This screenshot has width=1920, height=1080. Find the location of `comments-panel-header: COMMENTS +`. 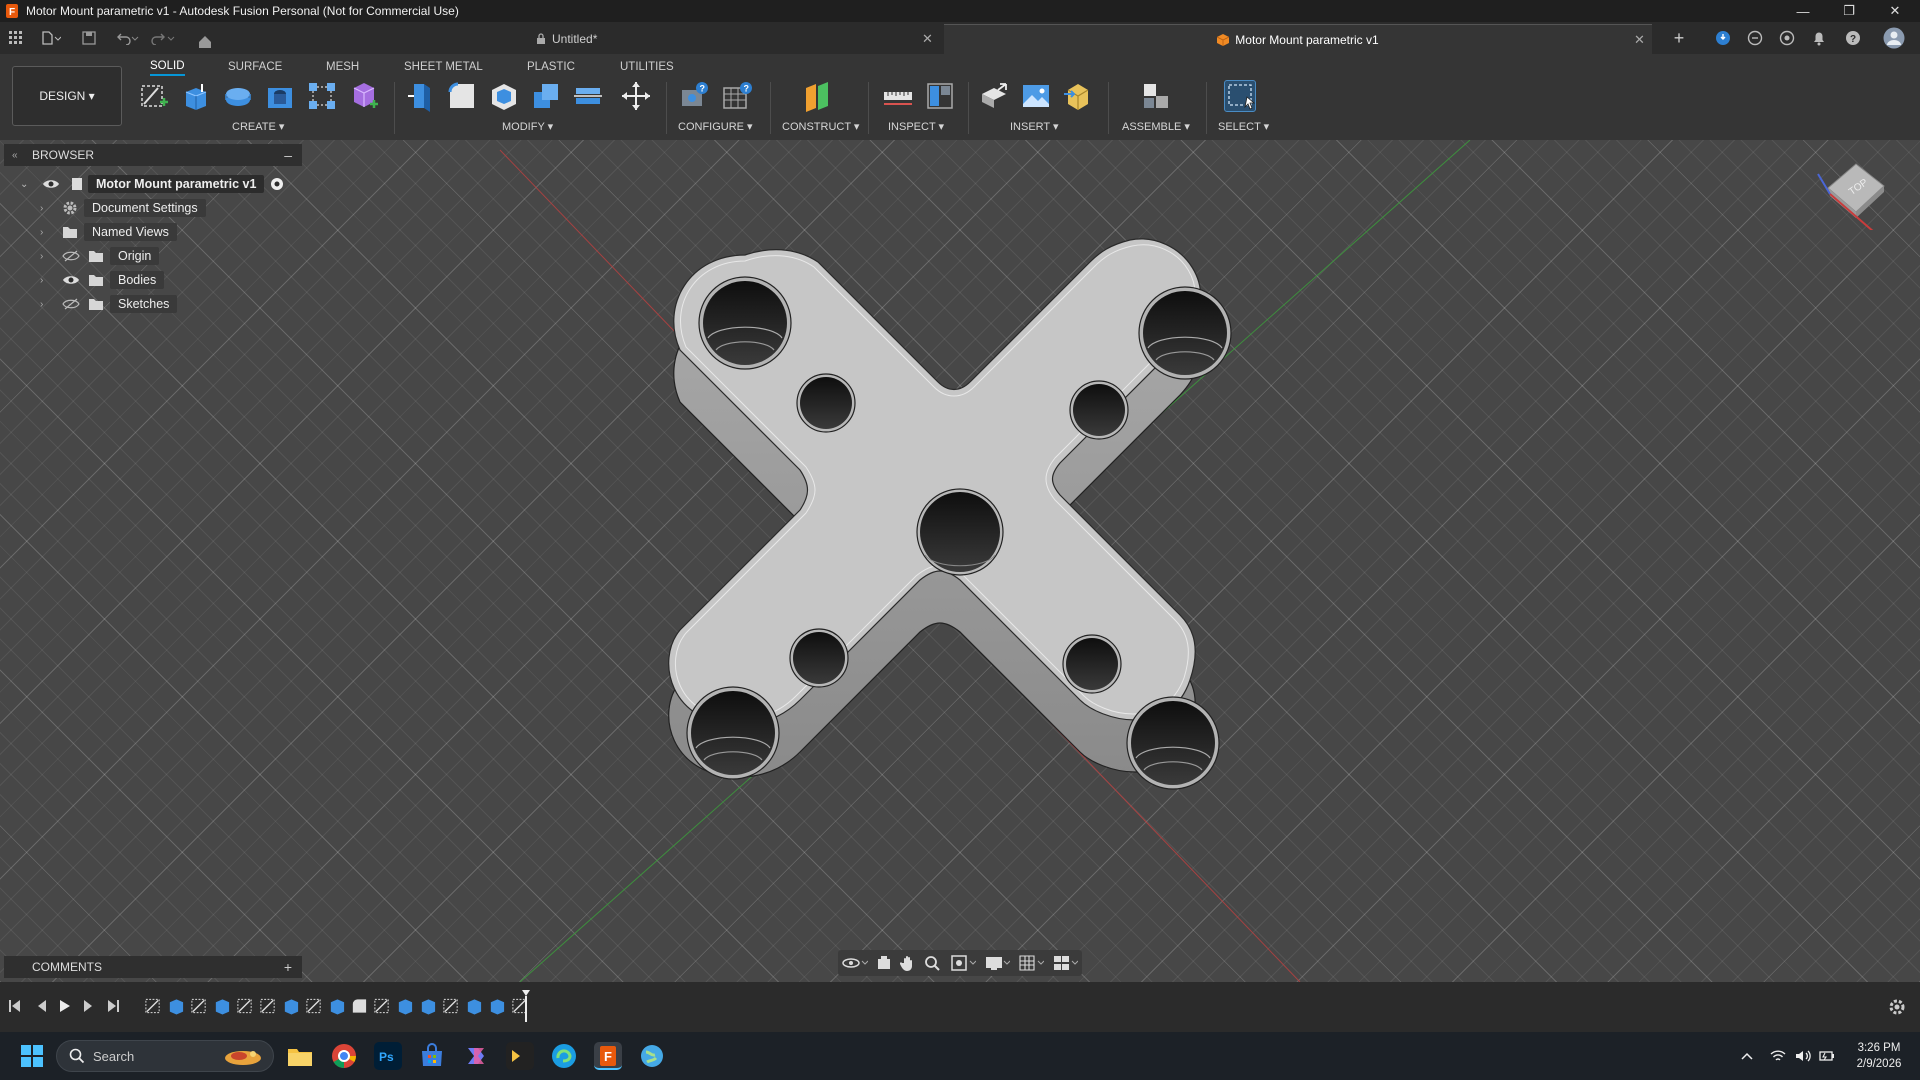

comments-panel-header: COMMENTS + is located at coordinates (153, 967).